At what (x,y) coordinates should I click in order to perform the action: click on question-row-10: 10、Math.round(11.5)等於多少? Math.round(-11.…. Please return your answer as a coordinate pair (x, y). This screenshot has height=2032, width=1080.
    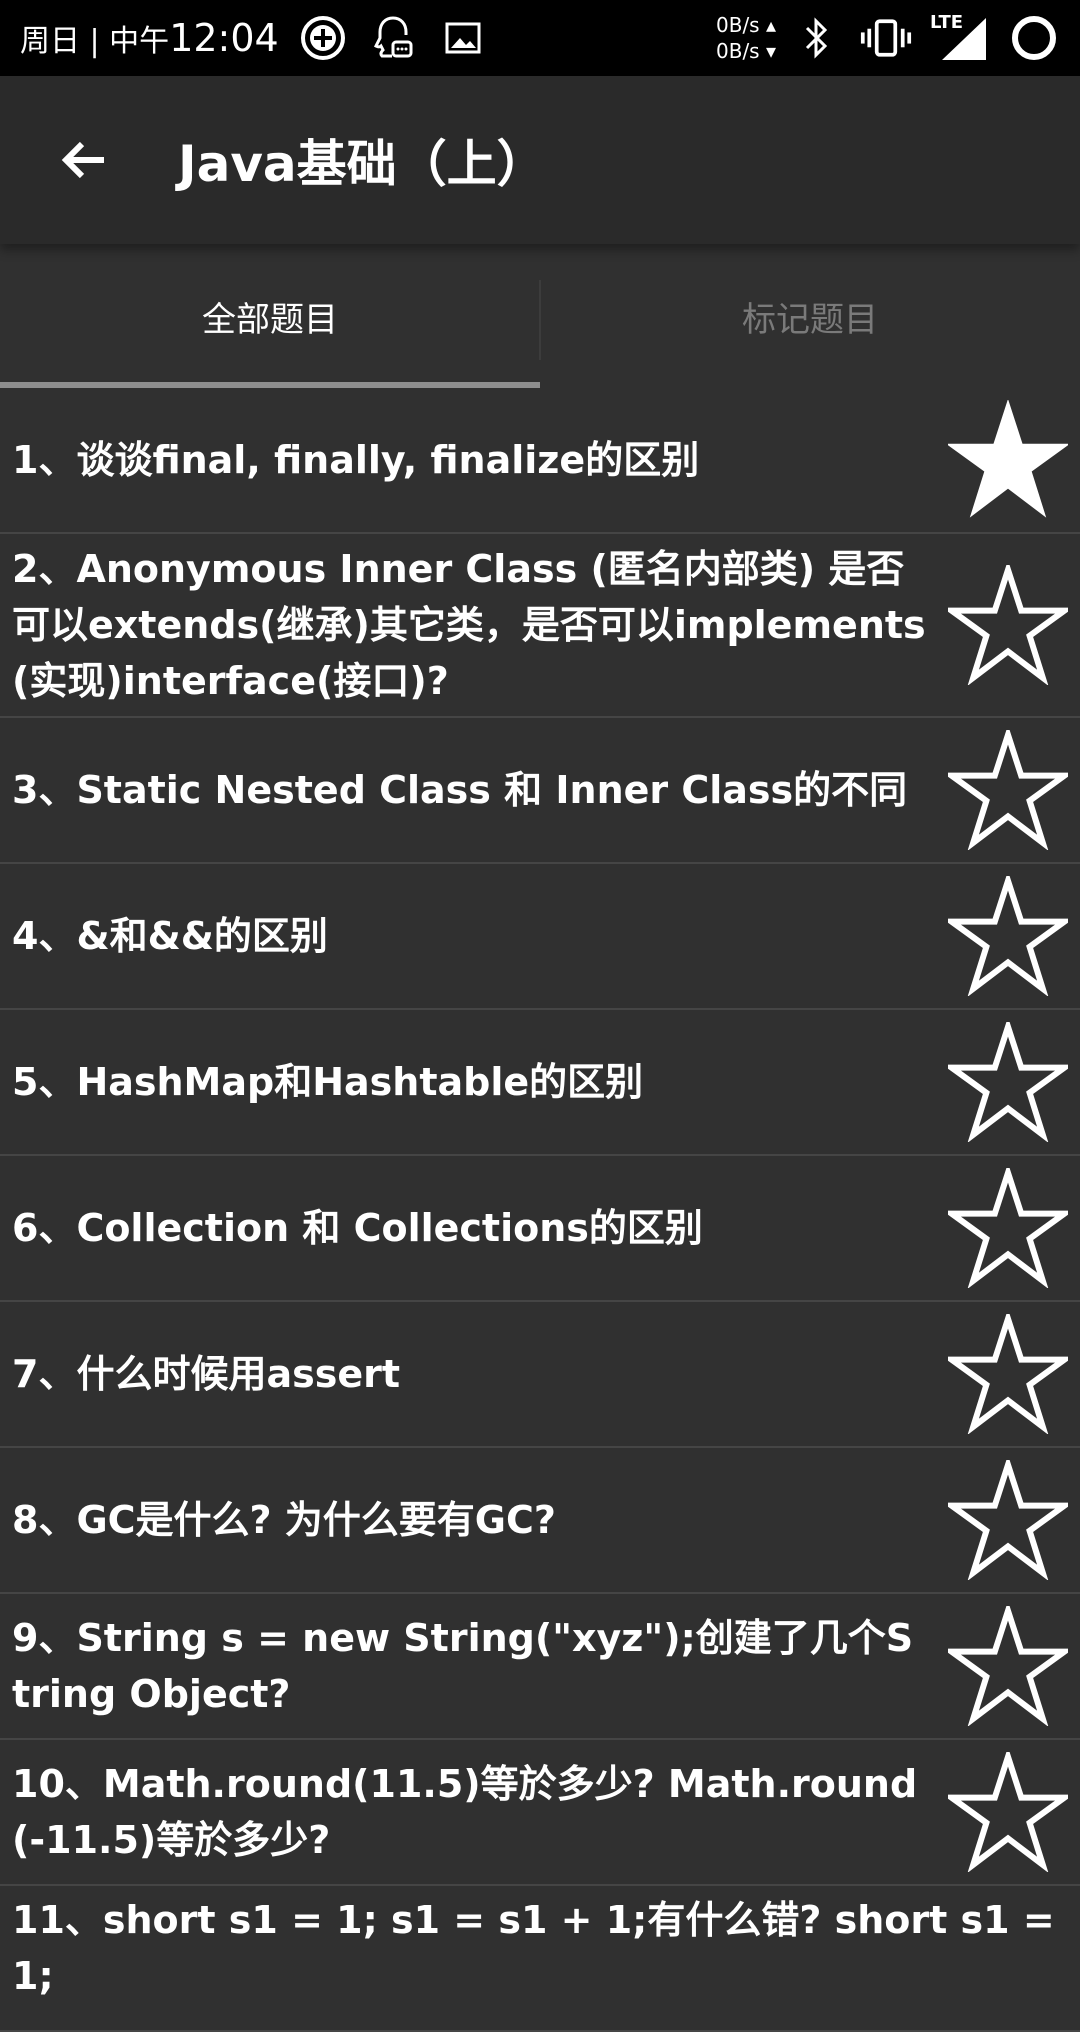
    Looking at the image, I should click on (540, 1813).